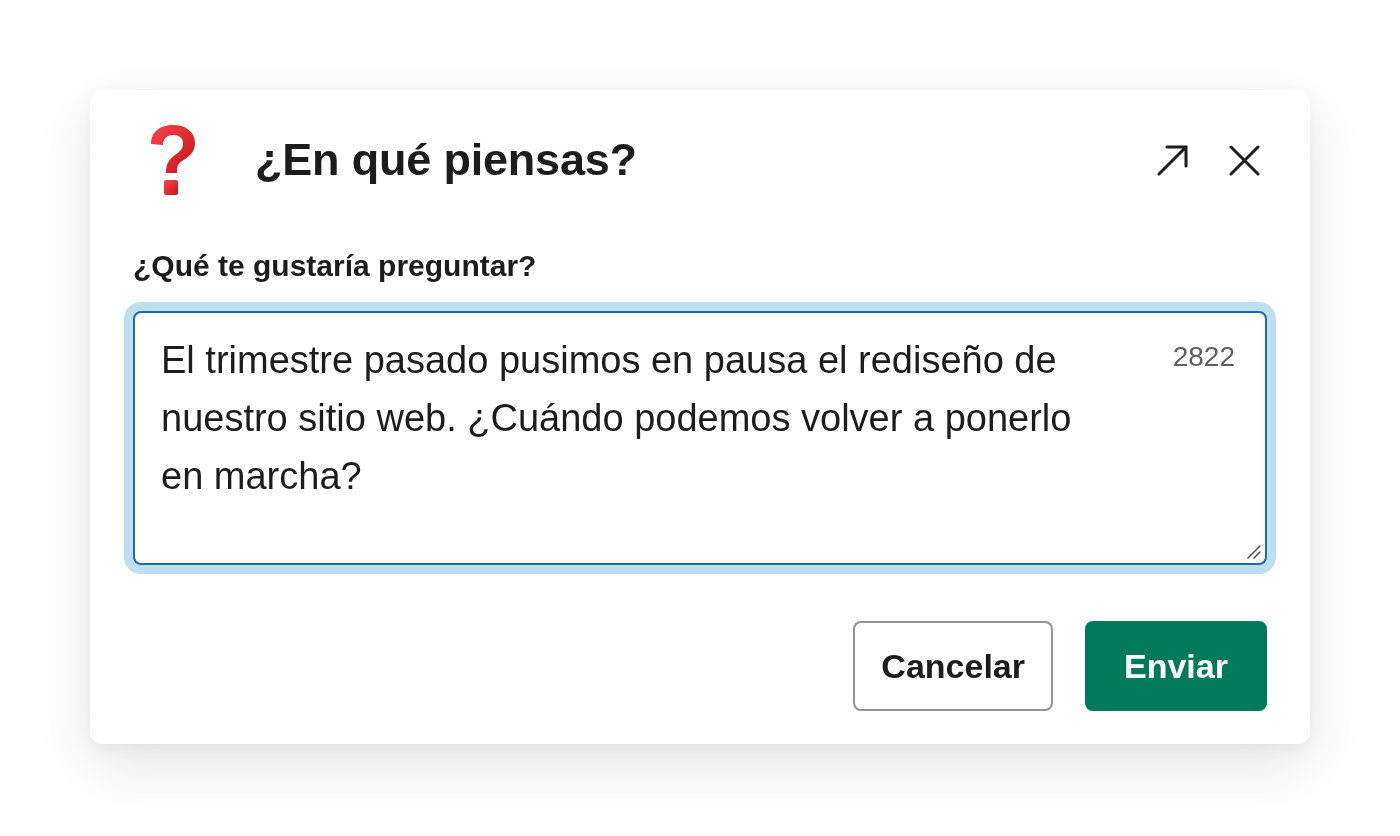 The image size is (1400, 836). I want to click on expand-arrow-icon, so click(1173, 160).